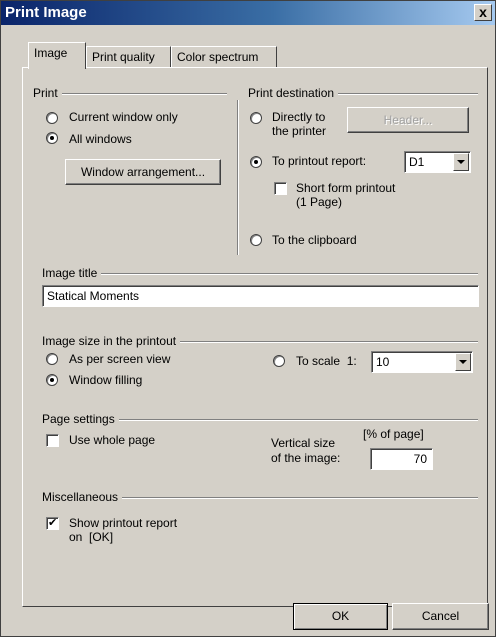 The width and height of the screenshot is (498, 639). Describe the element at coordinates (106, 380) in the screenshot. I see `window-filling-label: Window filling` at that location.